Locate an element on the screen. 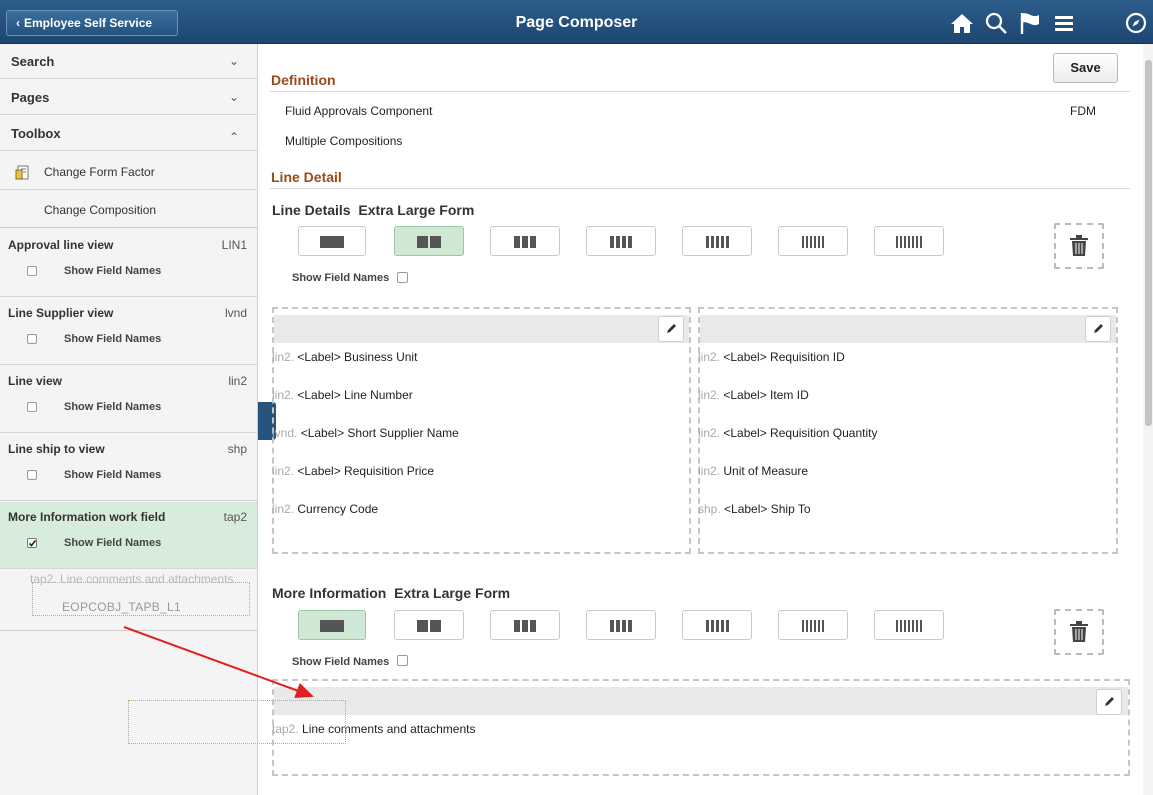 This screenshot has height=795, width=1153. field-row: shp. <Label> Ship To is located at coordinates (754, 509).